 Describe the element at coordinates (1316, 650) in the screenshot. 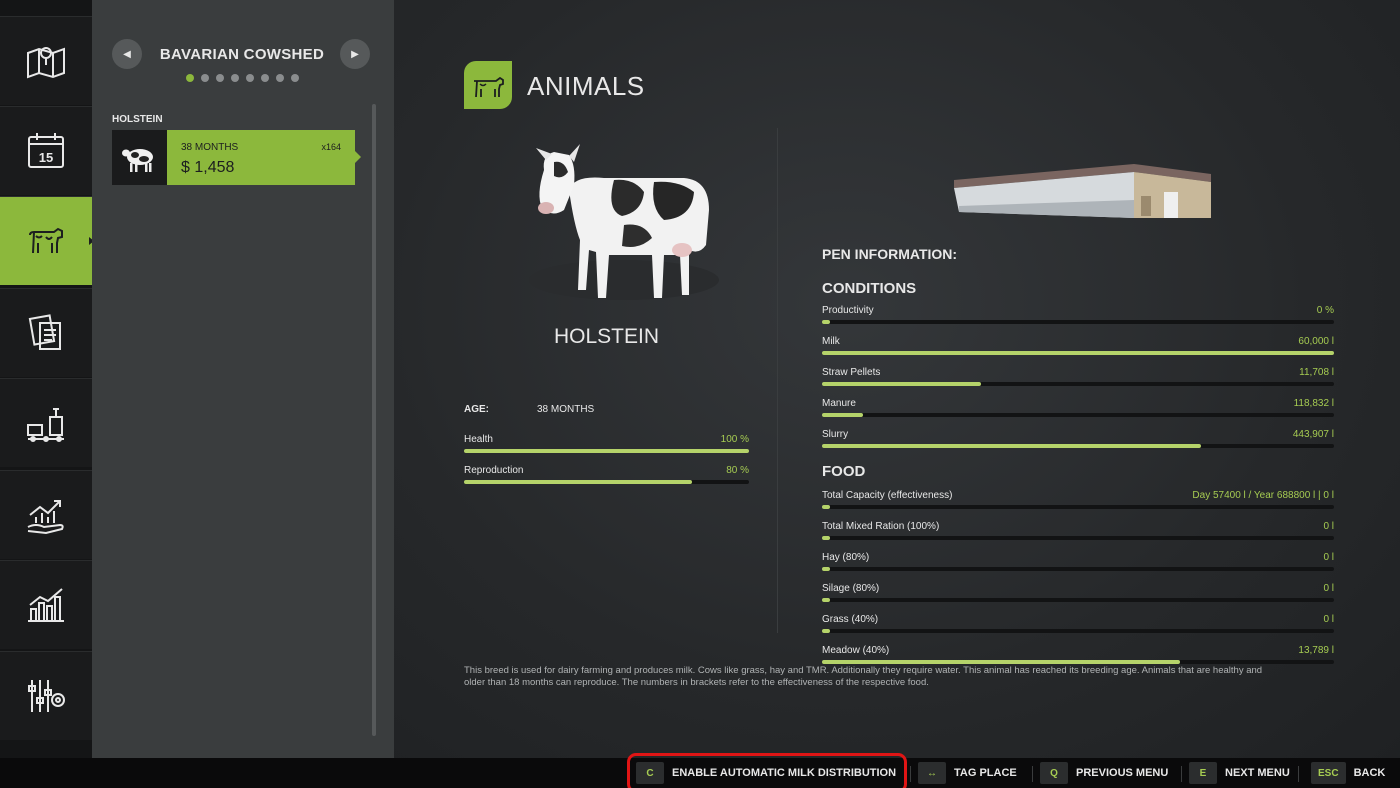

I see `stat-value: 13,789 l` at that location.